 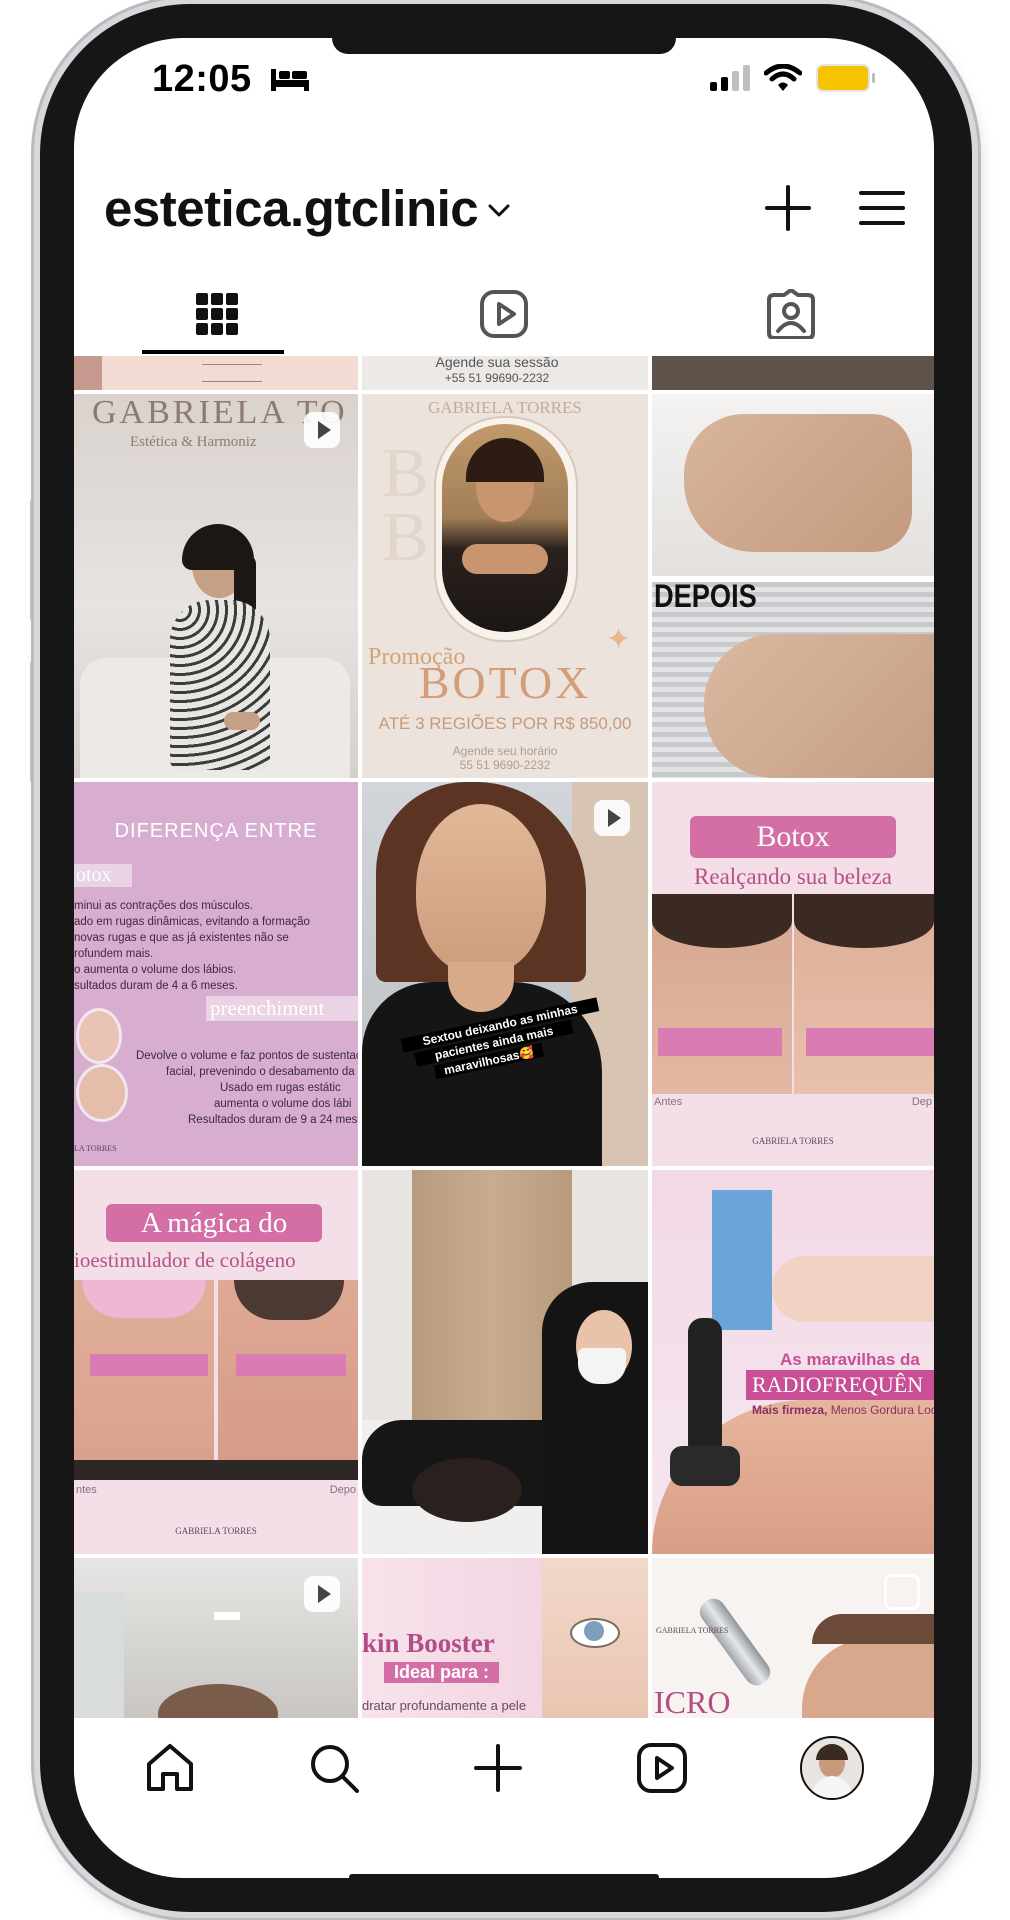 I want to click on search-icon, so click(x=334, y=1768).